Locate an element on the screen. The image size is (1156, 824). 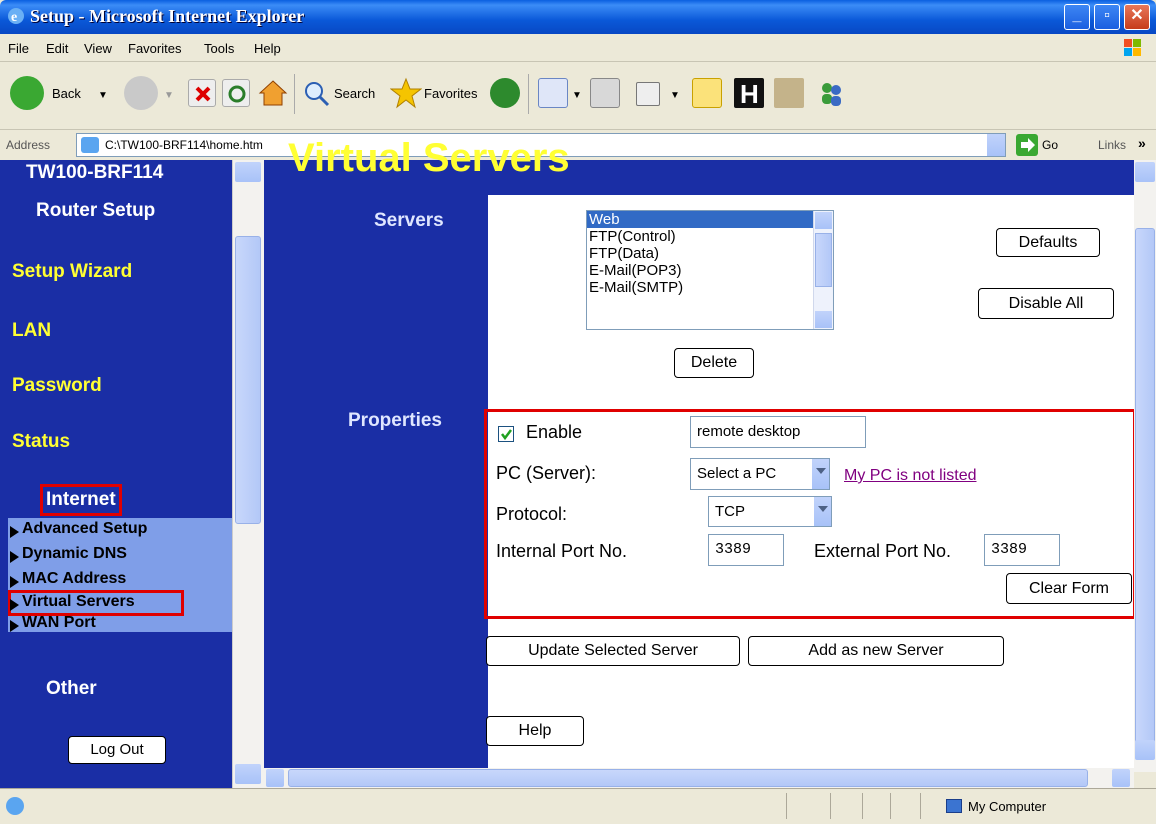
close-button: ✕ is located at coordinates (1137, 17).